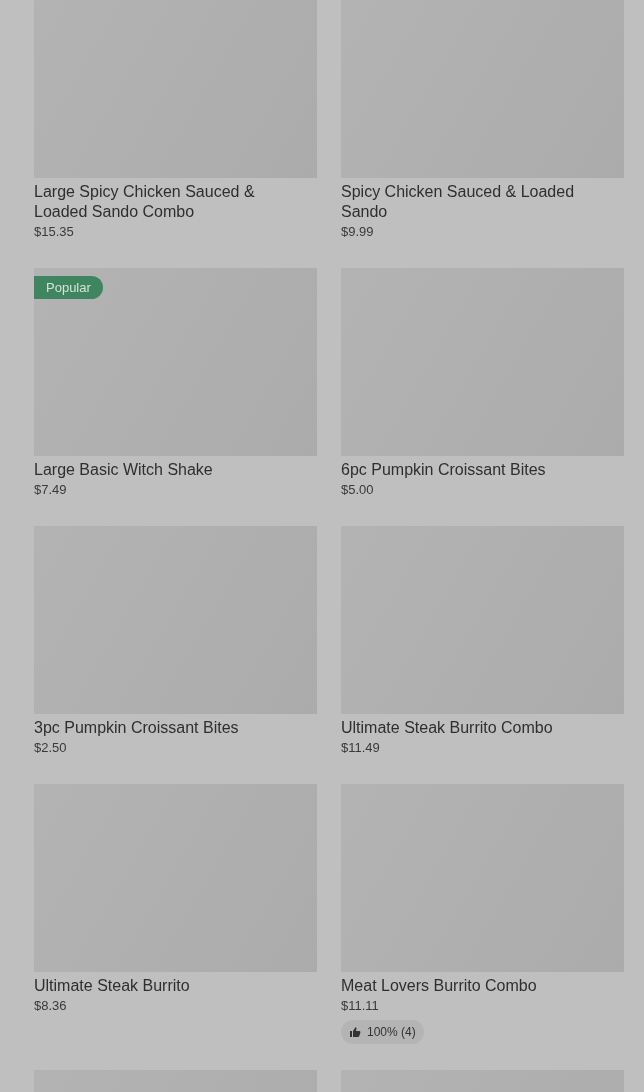  What do you see at coordinates (443, 470) in the screenshot?
I see `item-title: 6pc Pumpkin Croissant Bites` at bounding box center [443, 470].